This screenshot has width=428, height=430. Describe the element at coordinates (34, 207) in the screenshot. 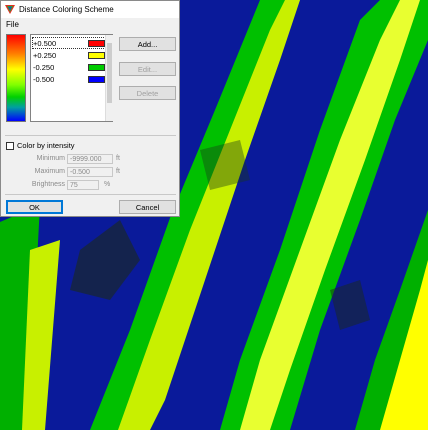

I see `ok-button: OK` at that location.